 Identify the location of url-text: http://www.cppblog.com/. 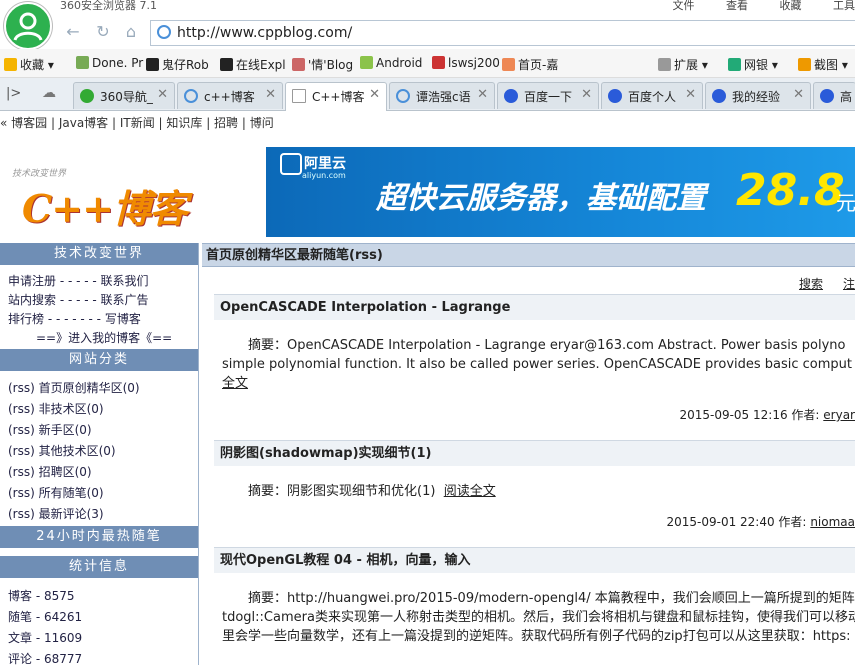
(264, 33).